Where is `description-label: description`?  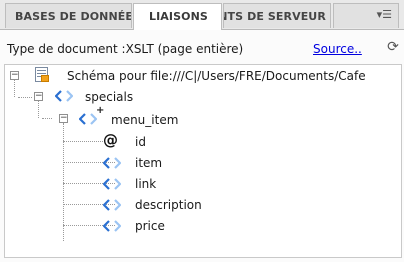 description-label: description is located at coordinates (168, 205).